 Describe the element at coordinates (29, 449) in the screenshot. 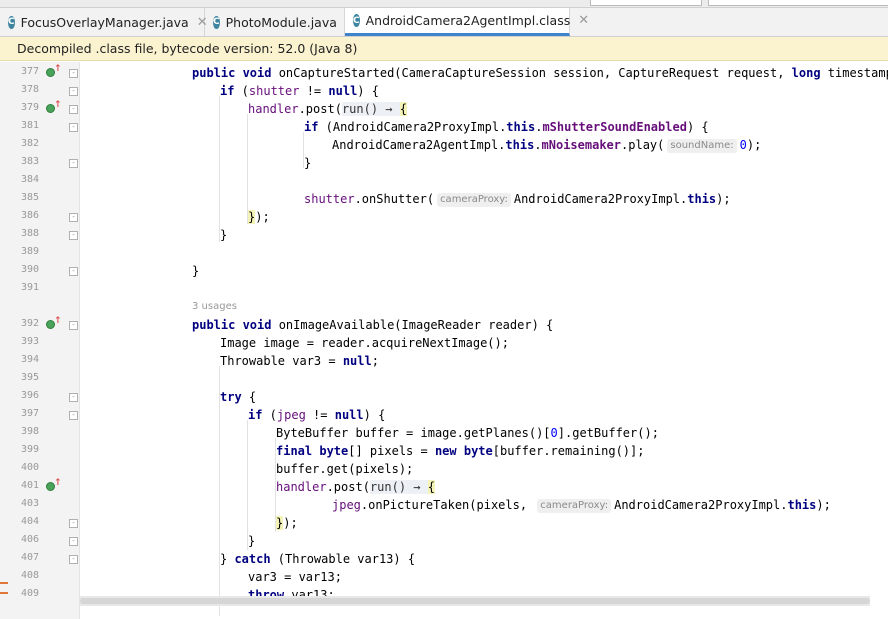

I see `line-number: 399` at that location.